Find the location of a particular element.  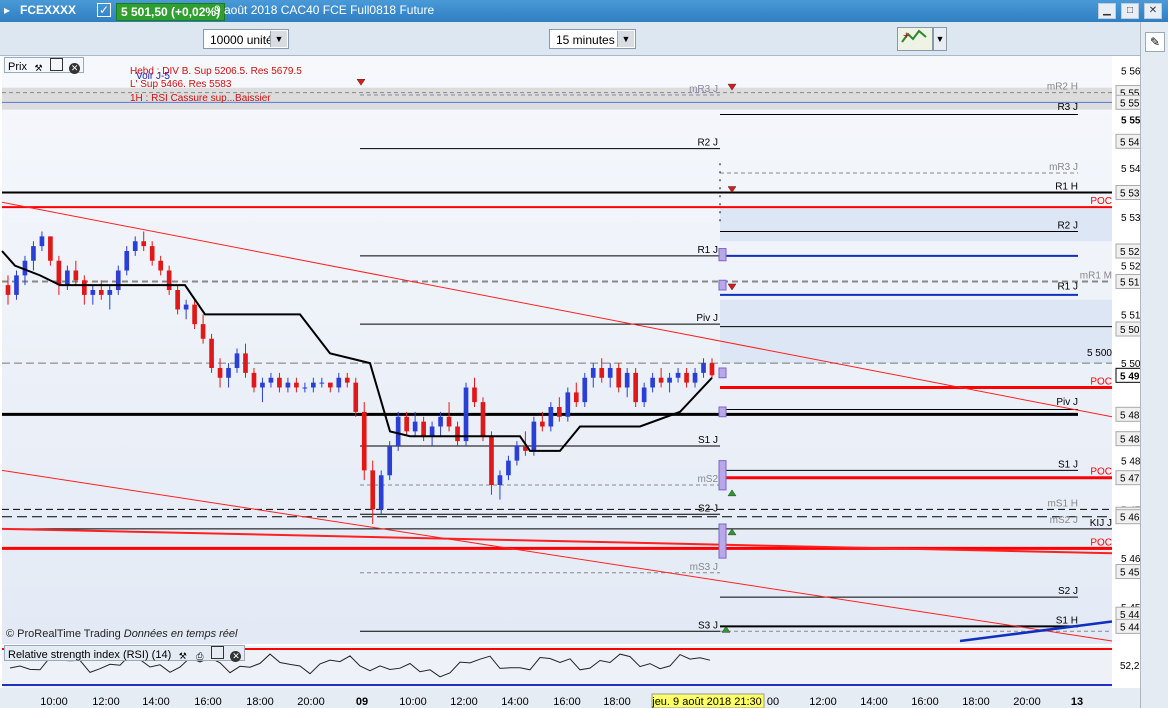

price-tag: 5 545,50 is located at coordinates (1130, 142).